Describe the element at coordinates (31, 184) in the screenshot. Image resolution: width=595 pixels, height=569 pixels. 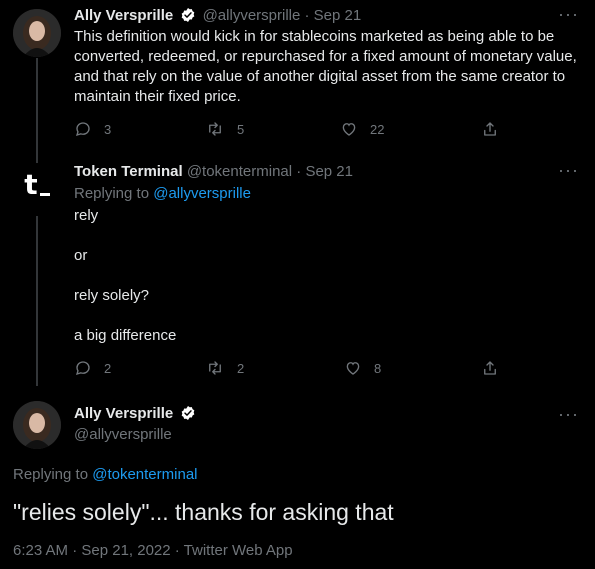
I see `avatar-logo: t` at that location.